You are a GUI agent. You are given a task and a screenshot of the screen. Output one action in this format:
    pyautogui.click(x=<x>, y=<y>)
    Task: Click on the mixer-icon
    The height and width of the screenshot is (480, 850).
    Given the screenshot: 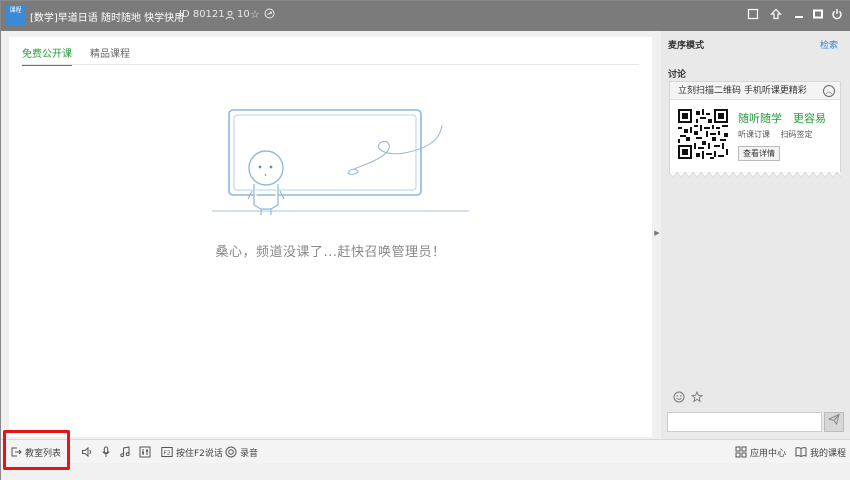 What is the action you would take?
    pyautogui.click(x=145, y=452)
    